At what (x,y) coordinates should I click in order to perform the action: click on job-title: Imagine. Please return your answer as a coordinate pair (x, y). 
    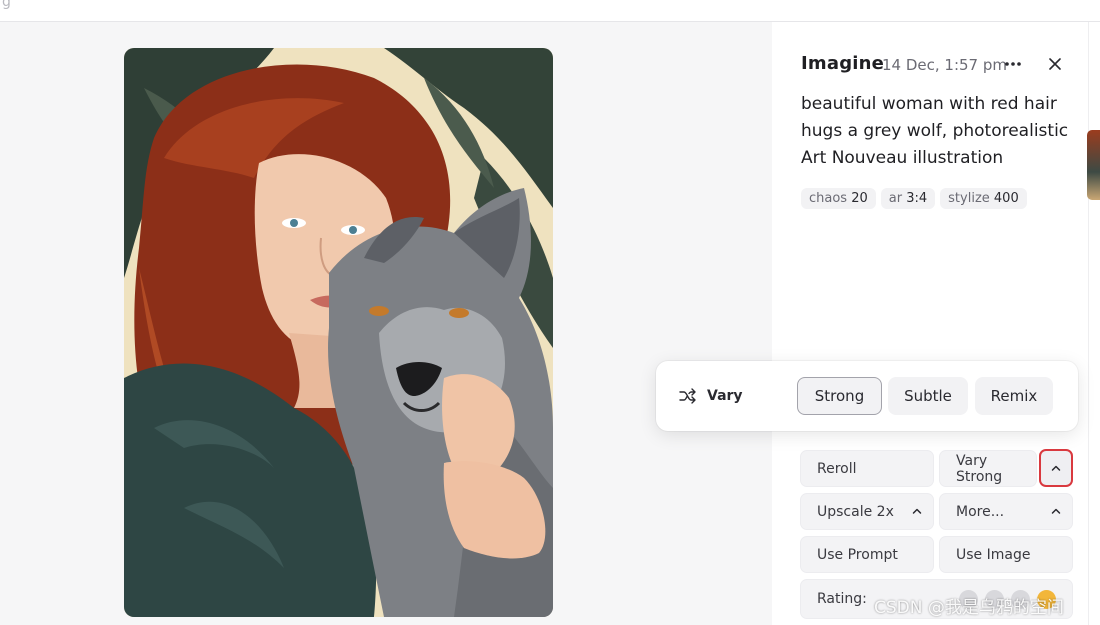
    Looking at the image, I should click on (843, 63).